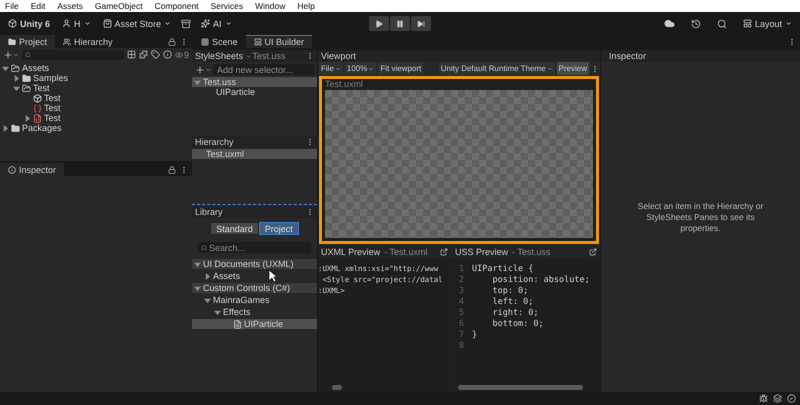 The width and height of the screenshot is (800, 405). Describe the element at coordinates (791, 398) in the screenshot. I see `status-button` at that location.